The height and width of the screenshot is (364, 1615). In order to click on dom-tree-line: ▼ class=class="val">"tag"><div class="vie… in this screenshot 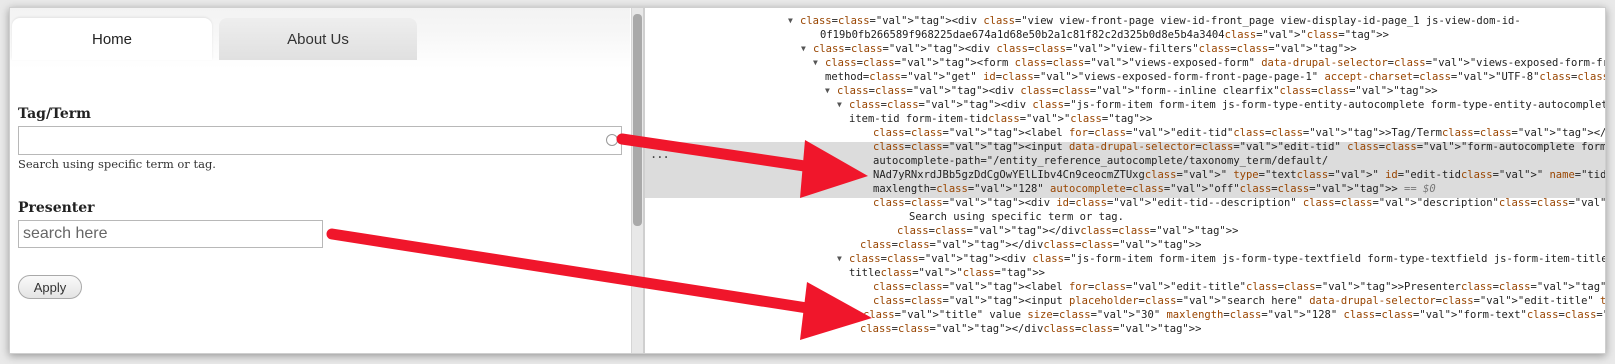, I will do `click(1154, 21)`.